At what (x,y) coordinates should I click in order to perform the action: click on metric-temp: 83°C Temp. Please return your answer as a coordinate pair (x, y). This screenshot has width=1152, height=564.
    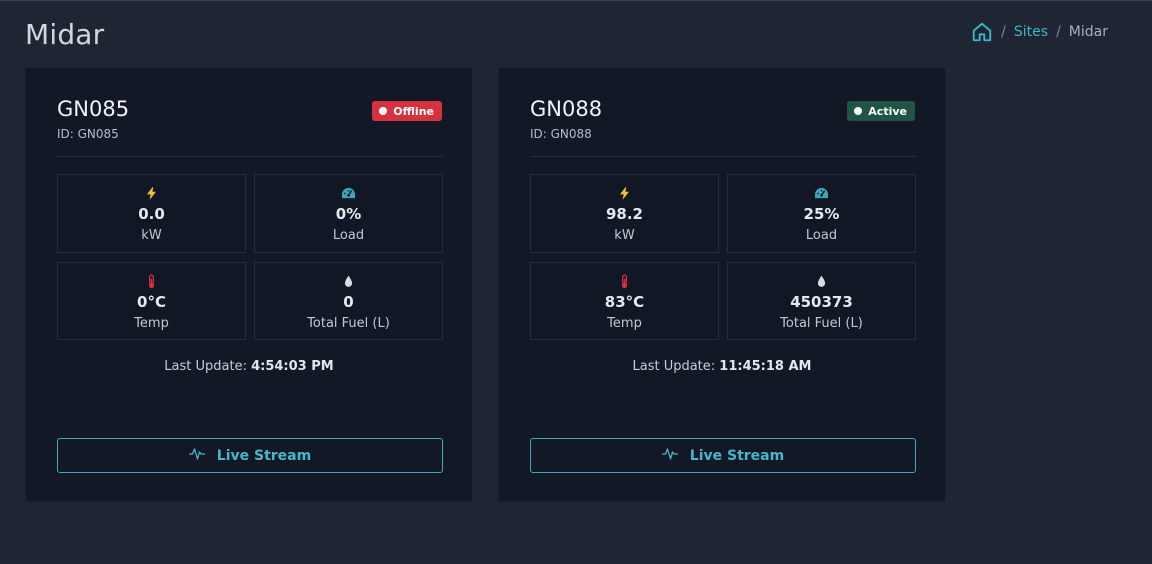
    Looking at the image, I should click on (624, 301).